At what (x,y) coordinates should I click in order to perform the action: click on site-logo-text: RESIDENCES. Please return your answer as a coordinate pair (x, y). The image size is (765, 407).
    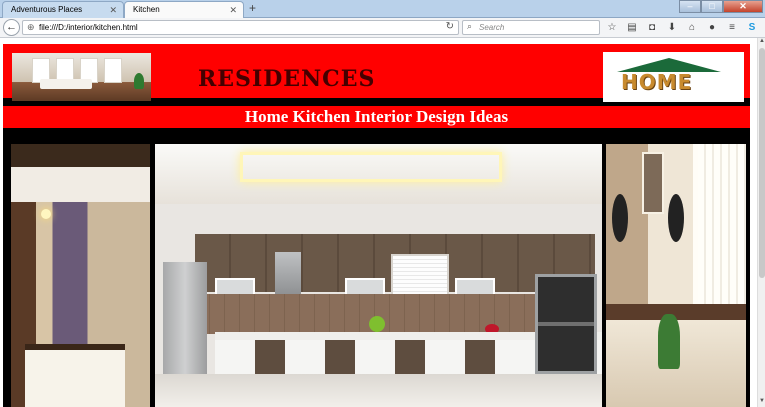
    Looking at the image, I should click on (287, 79).